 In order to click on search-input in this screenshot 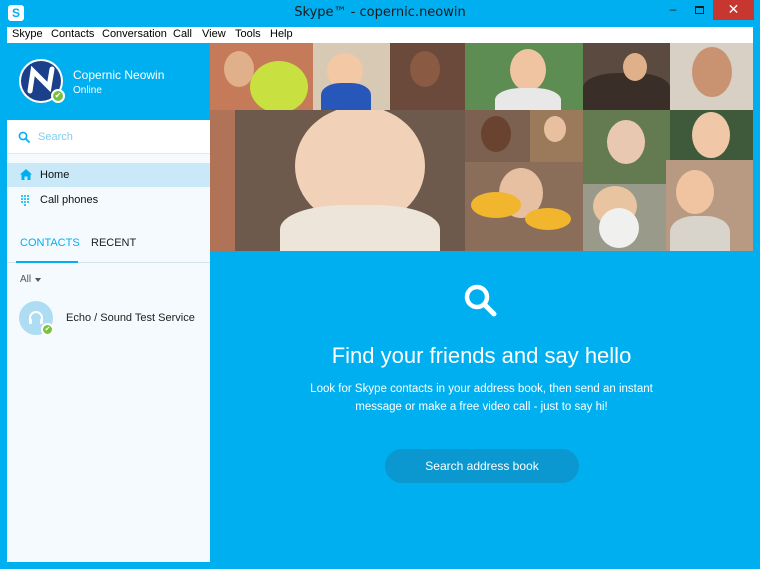, I will do `click(118, 137)`.